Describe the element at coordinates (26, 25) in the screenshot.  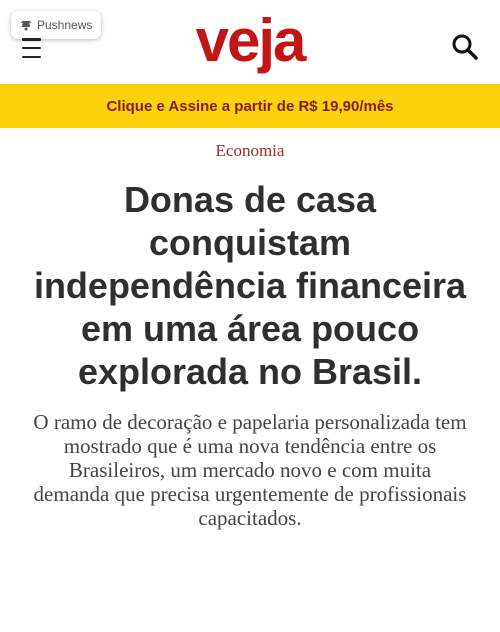
I see `bell-icon` at that location.